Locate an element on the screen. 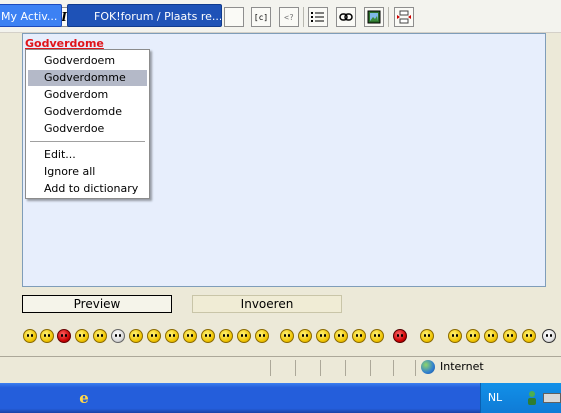 Image resolution: width=561 pixels, height=413 pixels. html-button: <? is located at coordinates (289, 17).